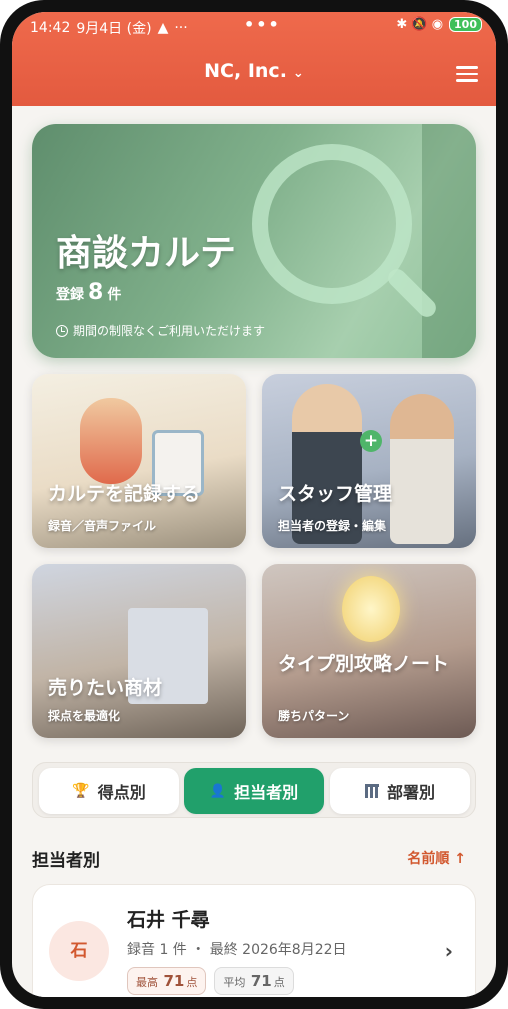 This screenshot has width=508, height=1009. What do you see at coordinates (332, 526) in the screenshot?
I see `tile-subtitle: 担当者の登録・編集` at bounding box center [332, 526].